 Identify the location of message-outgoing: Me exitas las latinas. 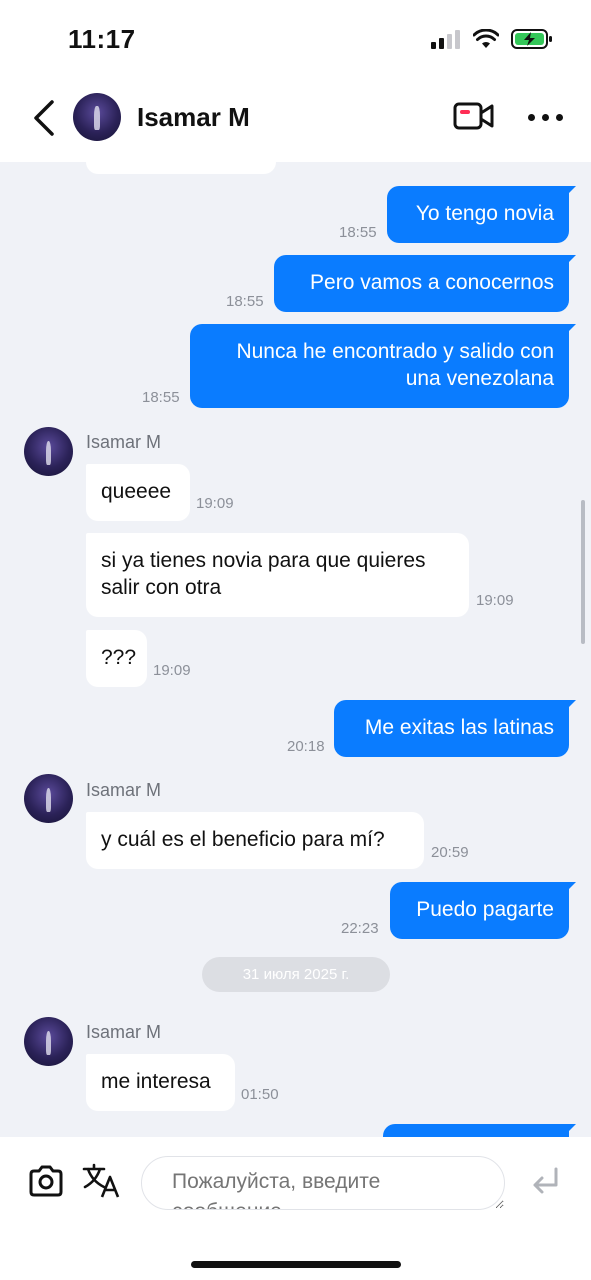
(455, 728).